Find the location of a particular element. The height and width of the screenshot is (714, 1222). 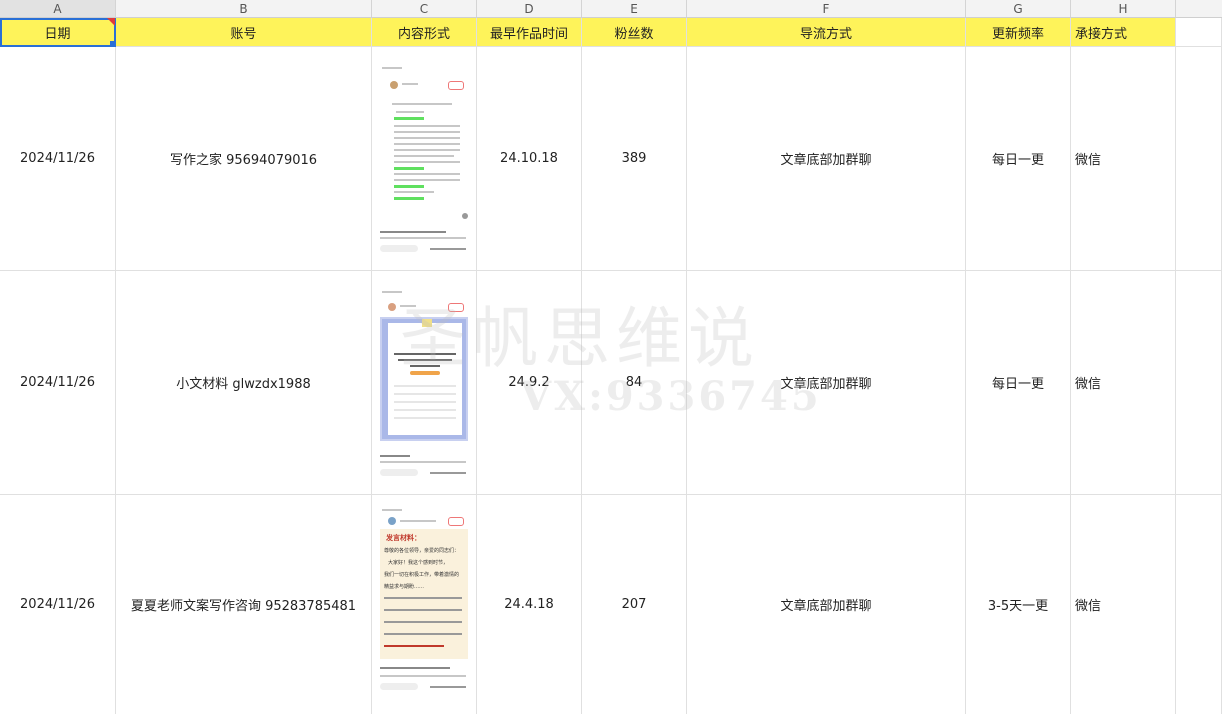

row1-diversion: 文章底部加群聊 is located at coordinates (826, 159).